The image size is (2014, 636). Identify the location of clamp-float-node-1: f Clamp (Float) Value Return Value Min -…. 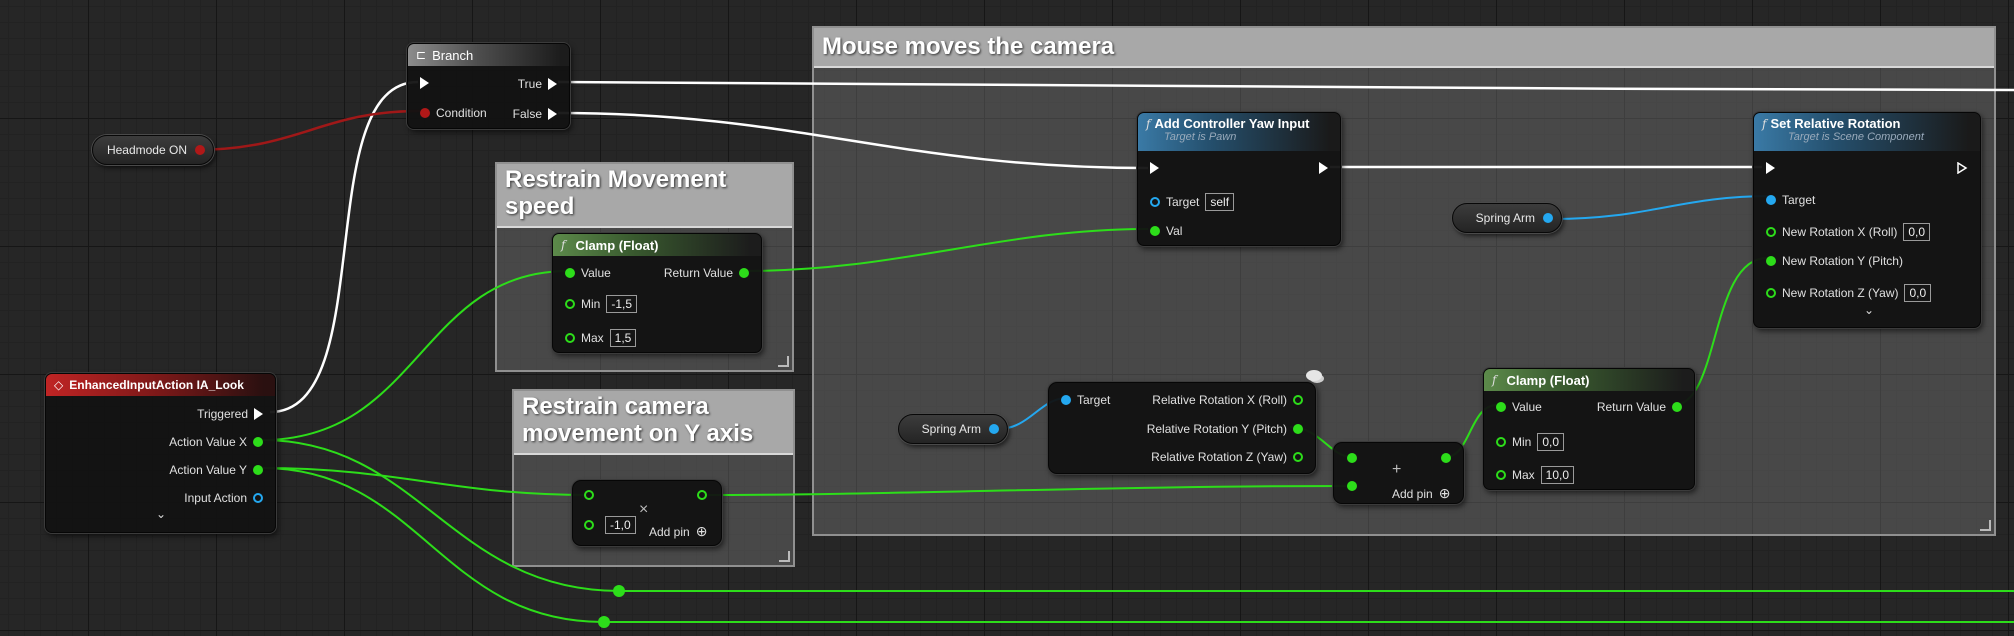
(657, 293).